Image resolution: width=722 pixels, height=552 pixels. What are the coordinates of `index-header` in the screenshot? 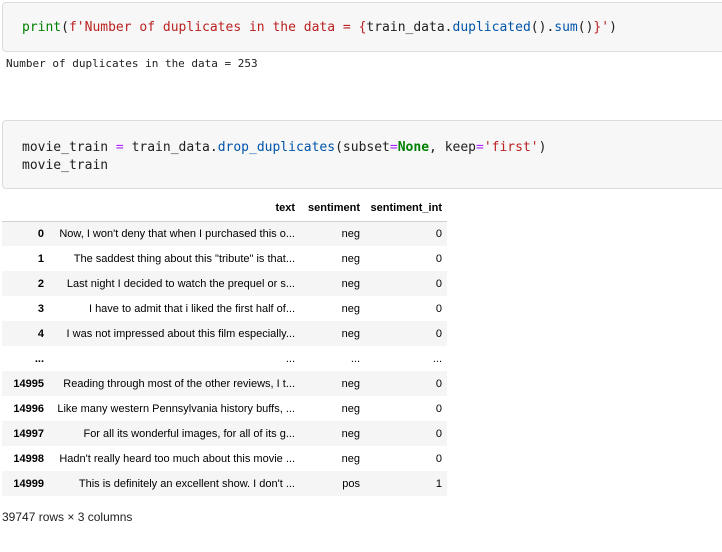 It's located at (25, 209).